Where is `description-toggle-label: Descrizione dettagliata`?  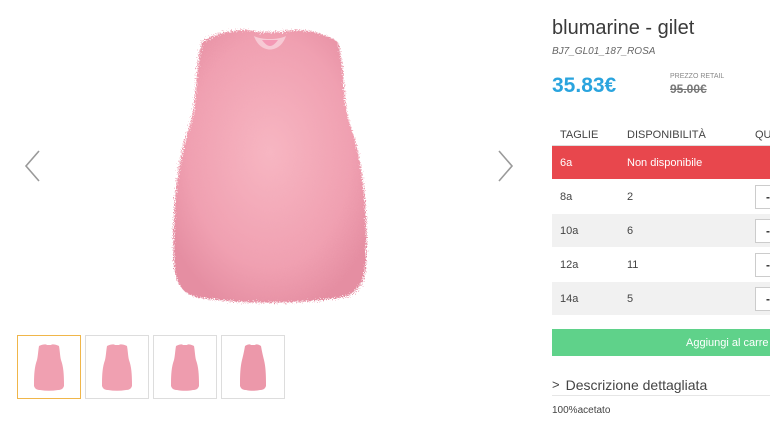
description-toggle-label: Descrizione dettagliata is located at coordinates (636, 384).